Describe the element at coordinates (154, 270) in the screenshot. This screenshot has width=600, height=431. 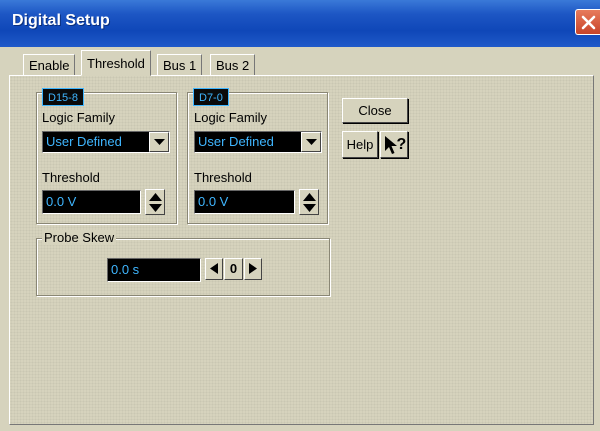
I see `probe-skew-input: 0.0 s` at that location.